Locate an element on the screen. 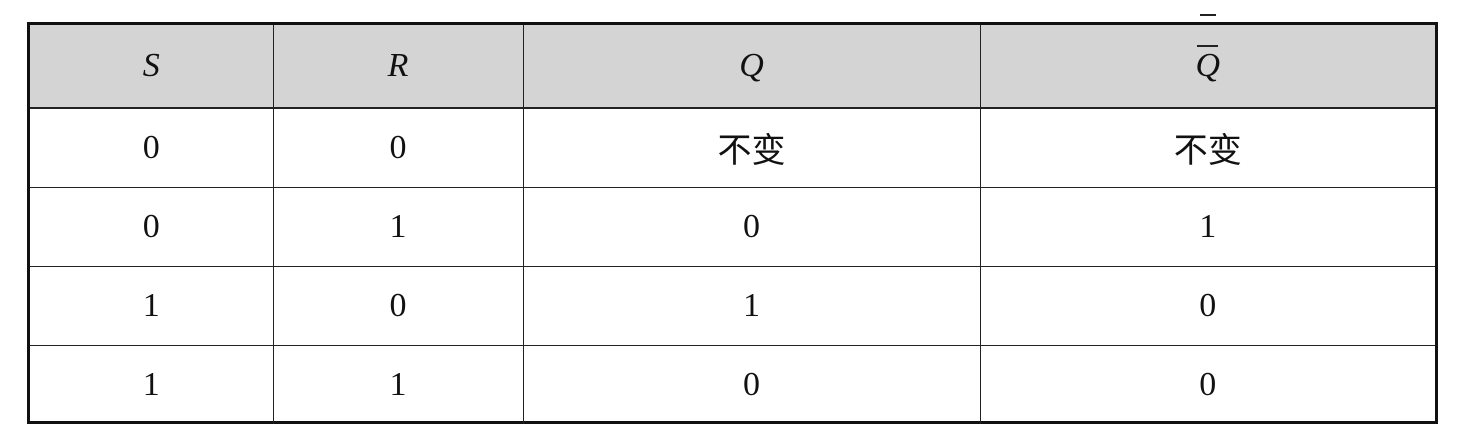 This screenshot has width=1462, height=438. cell-q: 不变 is located at coordinates (751, 147).